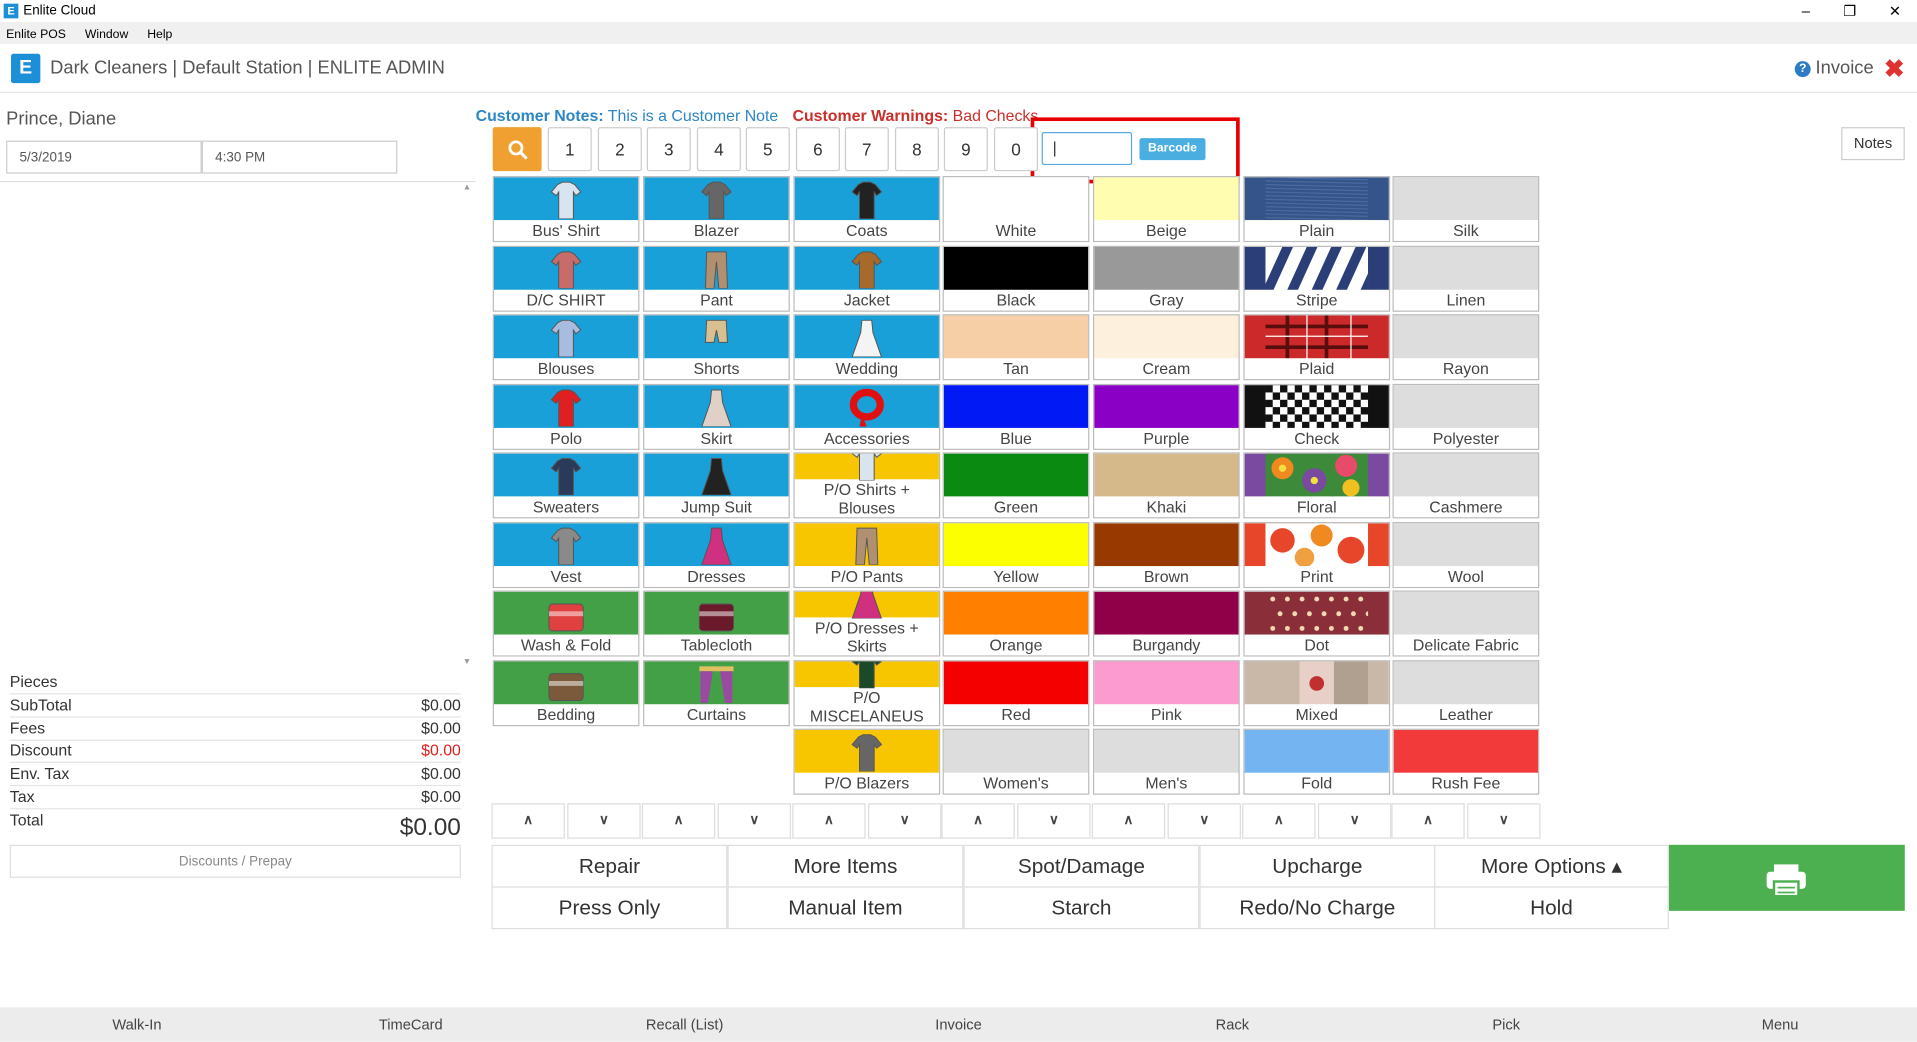 Image resolution: width=1917 pixels, height=1042 pixels. What do you see at coordinates (716, 416) in the screenshot?
I see `item-tile-skirt: Skirt` at bounding box center [716, 416].